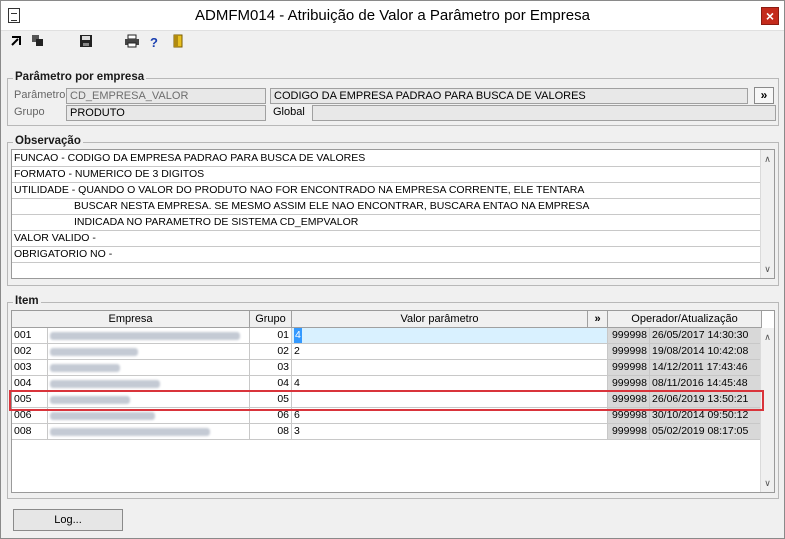  Describe the element at coordinates (271, 319) in the screenshot. I see `header-grupo: Grupo` at that location.